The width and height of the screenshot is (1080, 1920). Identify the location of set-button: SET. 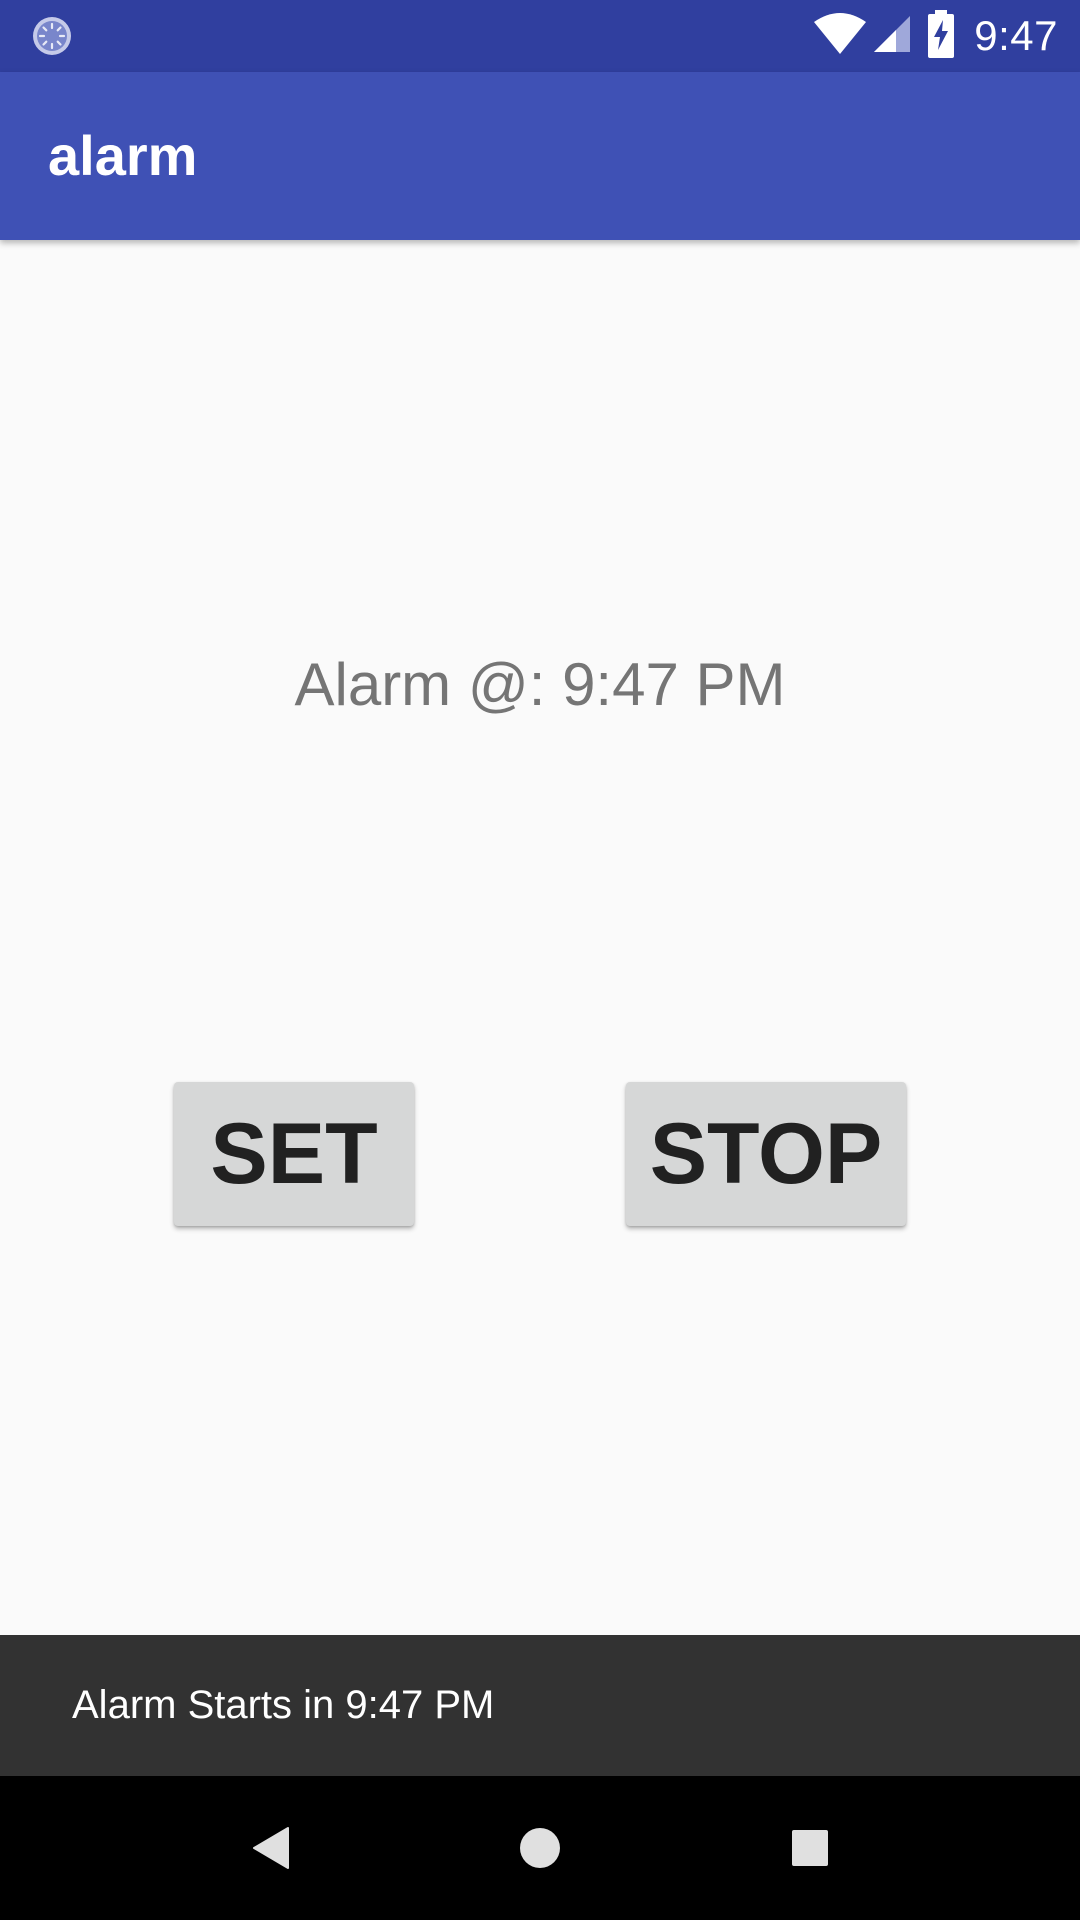
(294, 1154).